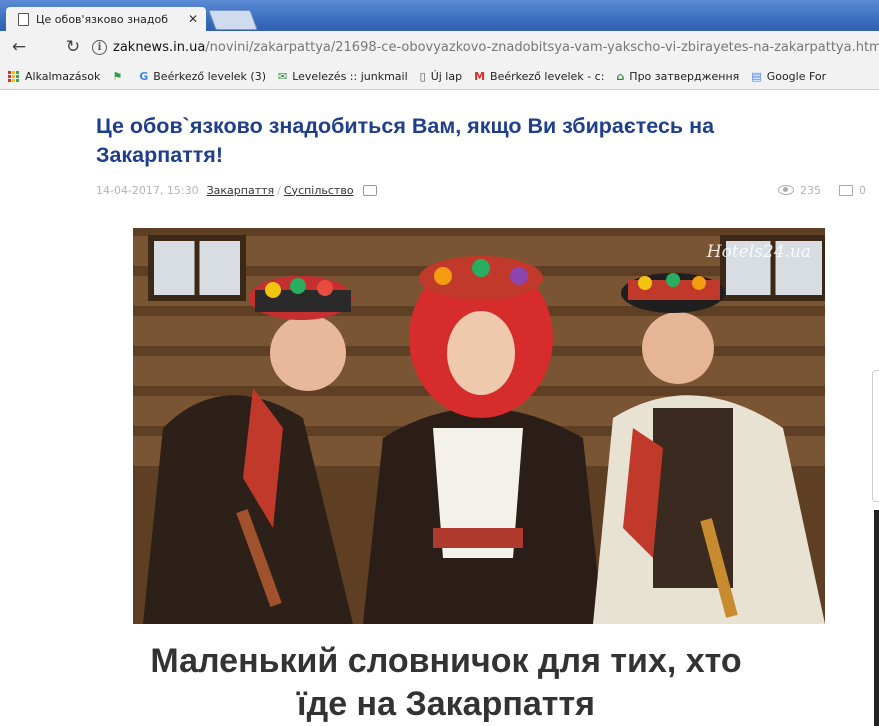  Describe the element at coordinates (319, 190) in the screenshot. I see `category-link-society: Суспільство` at that location.